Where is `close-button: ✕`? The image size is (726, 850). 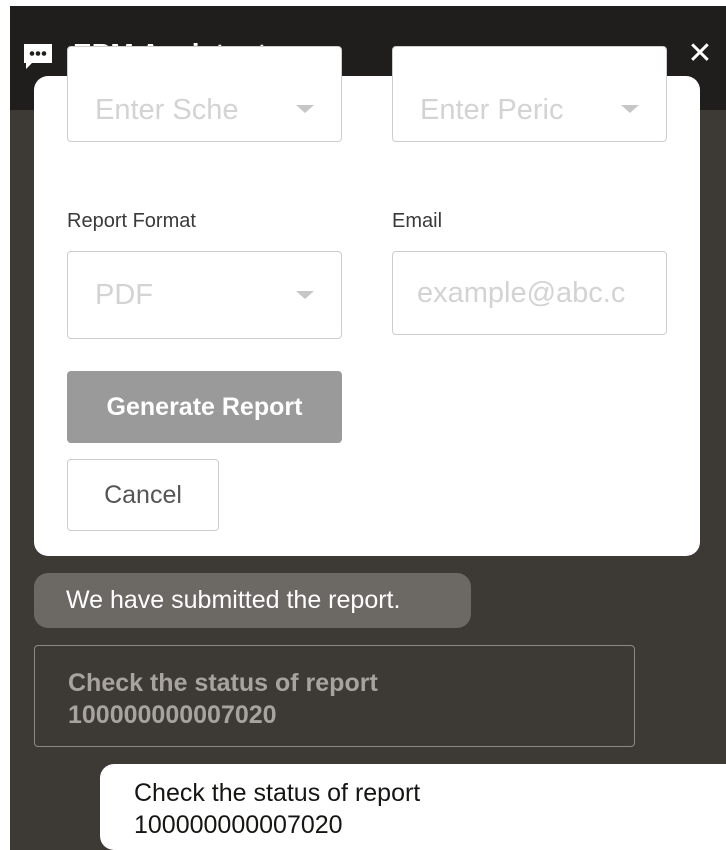 close-button: ✕ is located at coordinates (700, 54).